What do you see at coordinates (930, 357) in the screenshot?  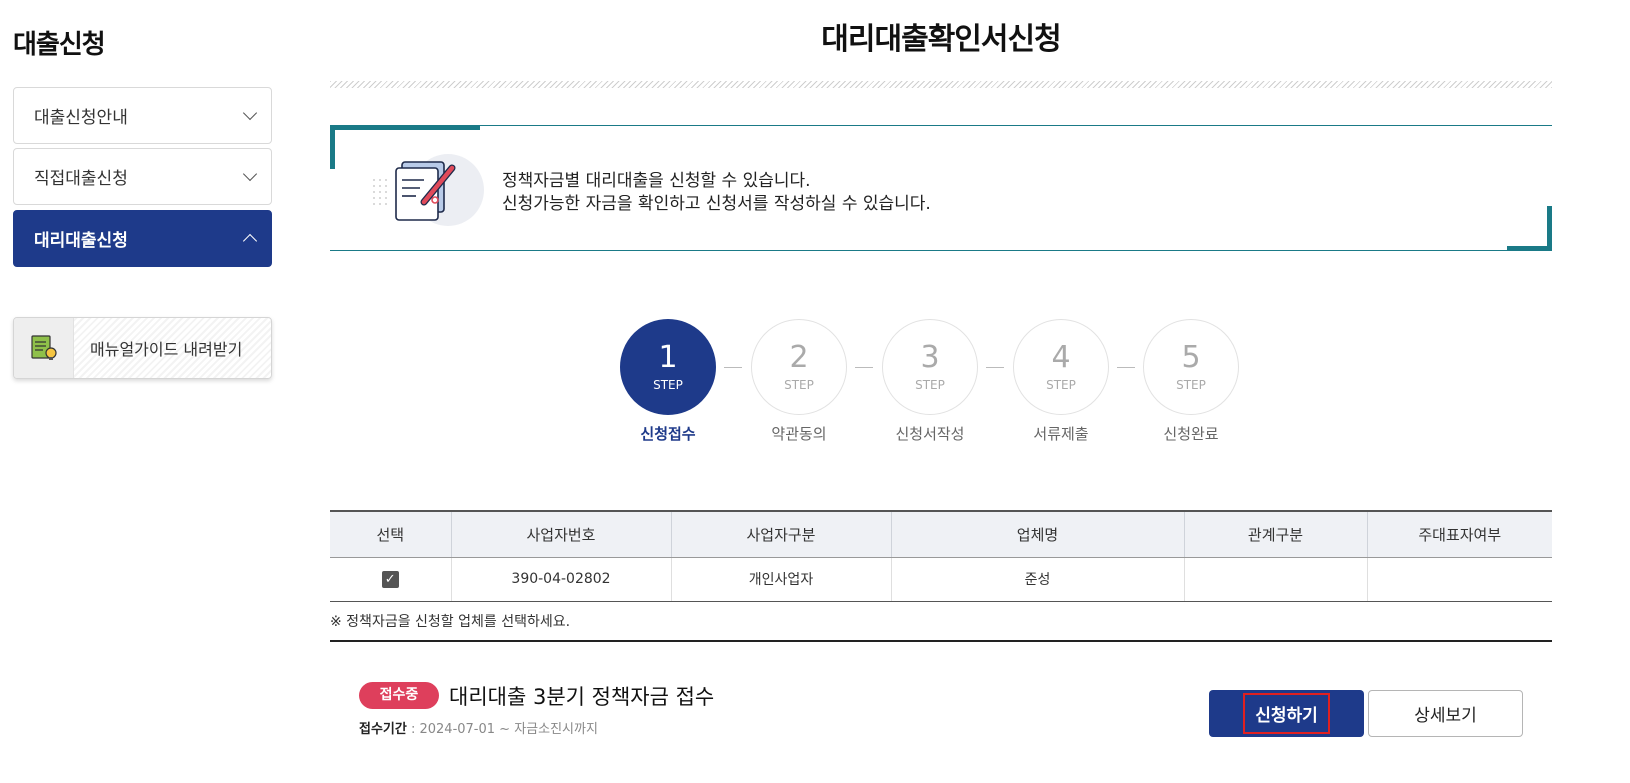 I see `step-number: 3` at bounding box center [930, 357].